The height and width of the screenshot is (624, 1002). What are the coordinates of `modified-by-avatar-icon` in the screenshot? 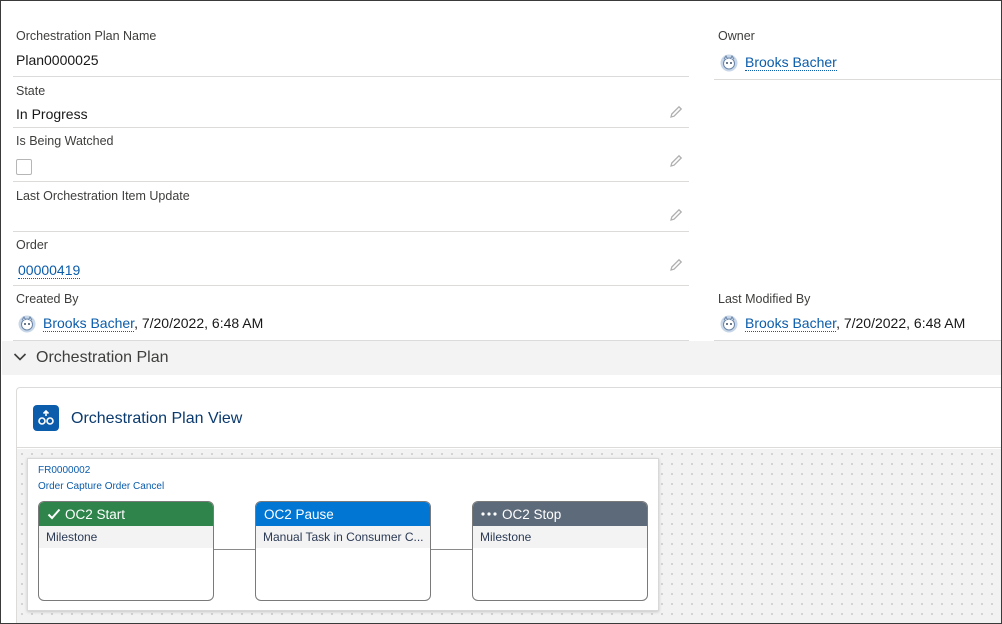 It's located at (729, 324).